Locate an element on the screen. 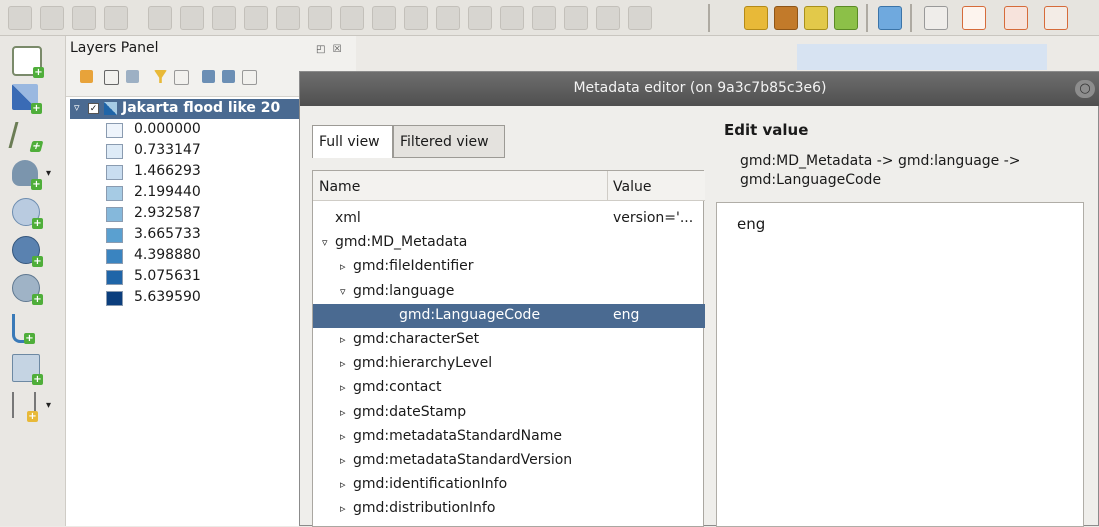 Image resolution: width=1099 pixels, height=527 pixels. fill-ring-icon is located at coordinates (576, 18).